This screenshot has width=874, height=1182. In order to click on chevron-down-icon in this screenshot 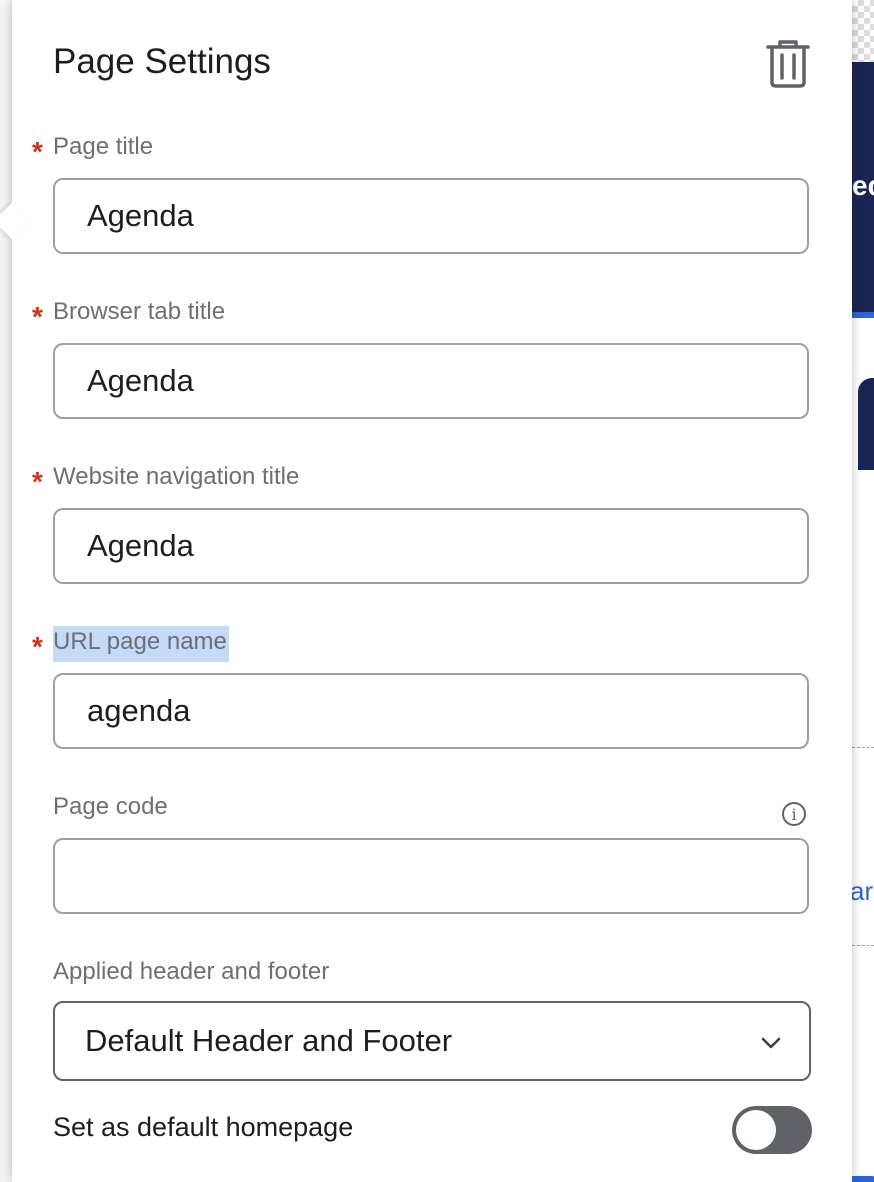, I will do `click(771, 1043)`.